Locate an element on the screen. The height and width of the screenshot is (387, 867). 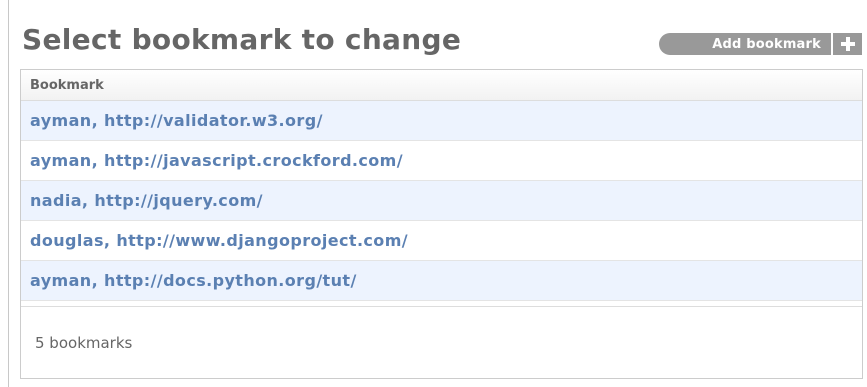
page-title: Select bookmark to change is located at coordinates (242, 39).